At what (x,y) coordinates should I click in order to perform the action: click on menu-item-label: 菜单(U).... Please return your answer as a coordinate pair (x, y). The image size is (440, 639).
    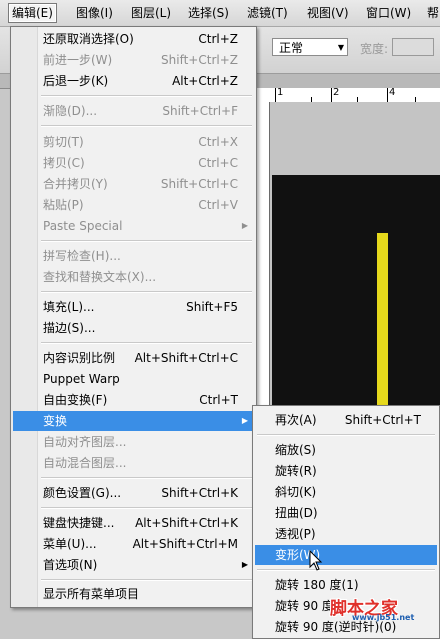
    Looking at the image, I should click on (70, 544).